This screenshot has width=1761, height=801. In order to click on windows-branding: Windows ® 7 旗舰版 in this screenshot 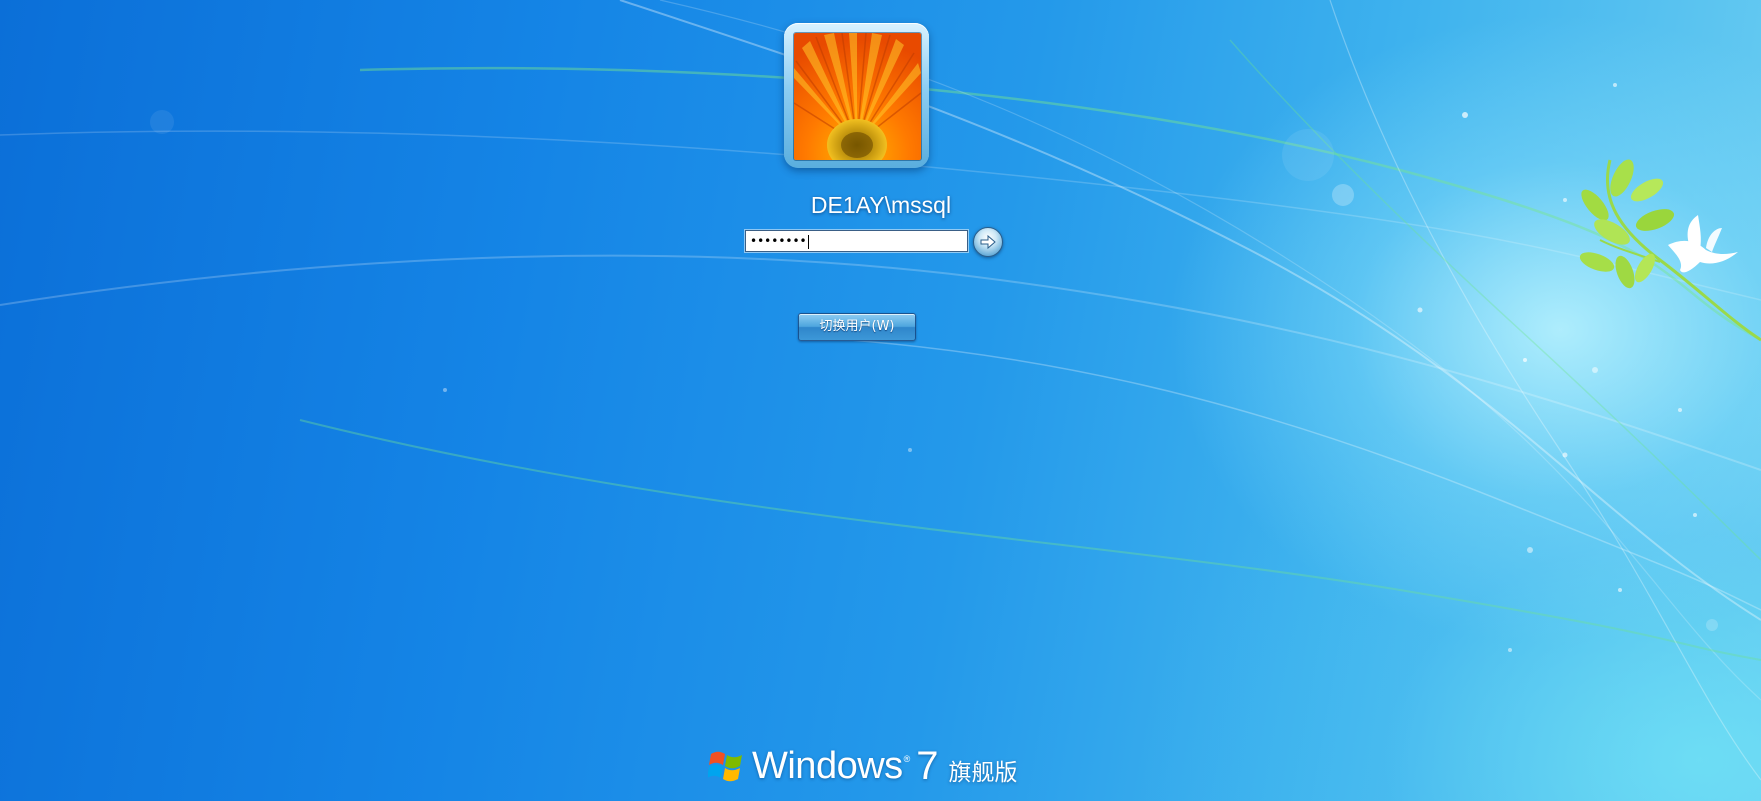, I will do `click(863, 766)`.